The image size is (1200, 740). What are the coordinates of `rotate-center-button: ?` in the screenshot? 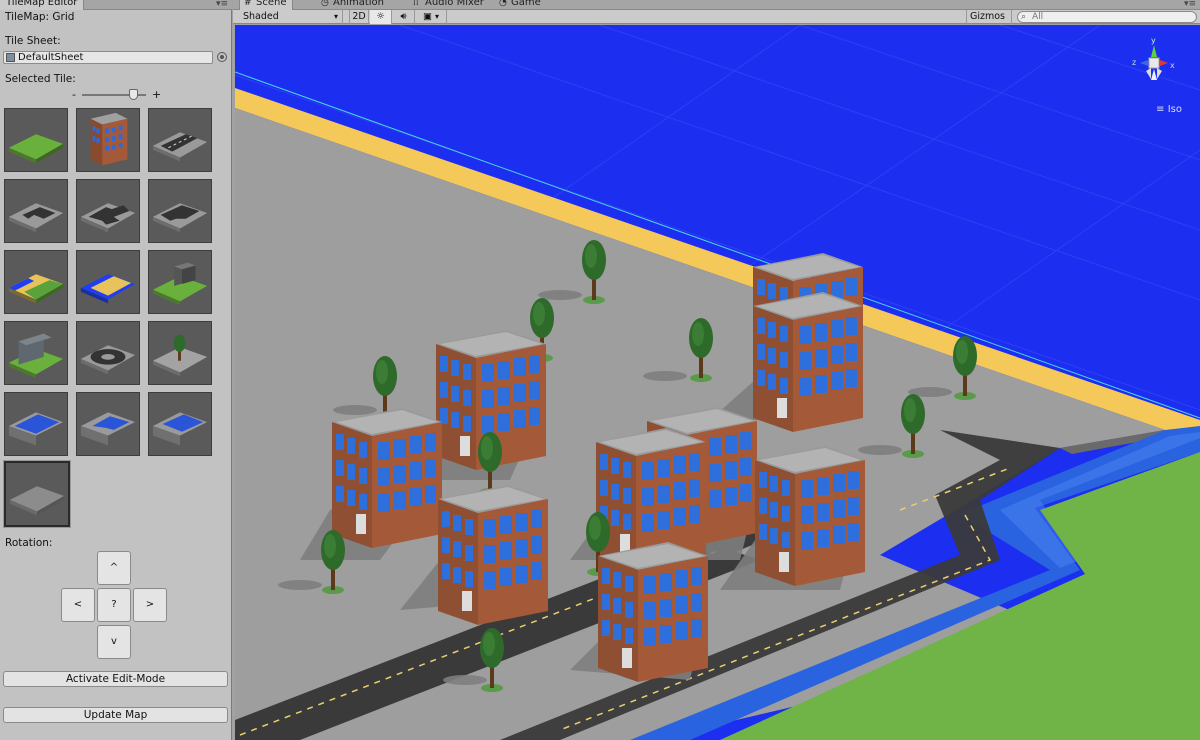 It's located at (114, 605).